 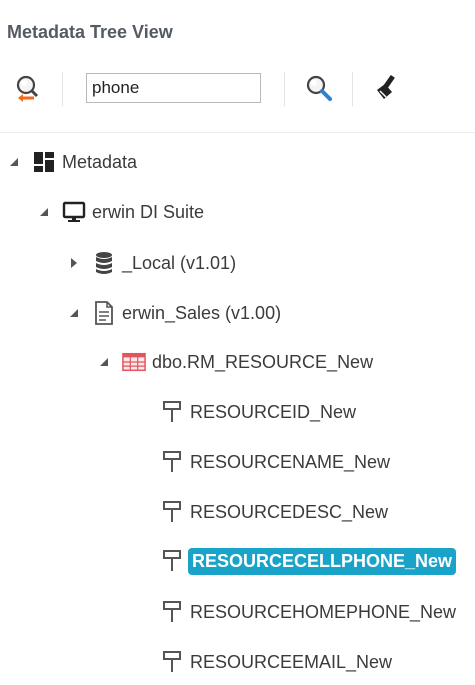 What do you see at coordinates (237, 132) in the screenshot?
I see `toolbar-divider` at bounding box center [237, 132].